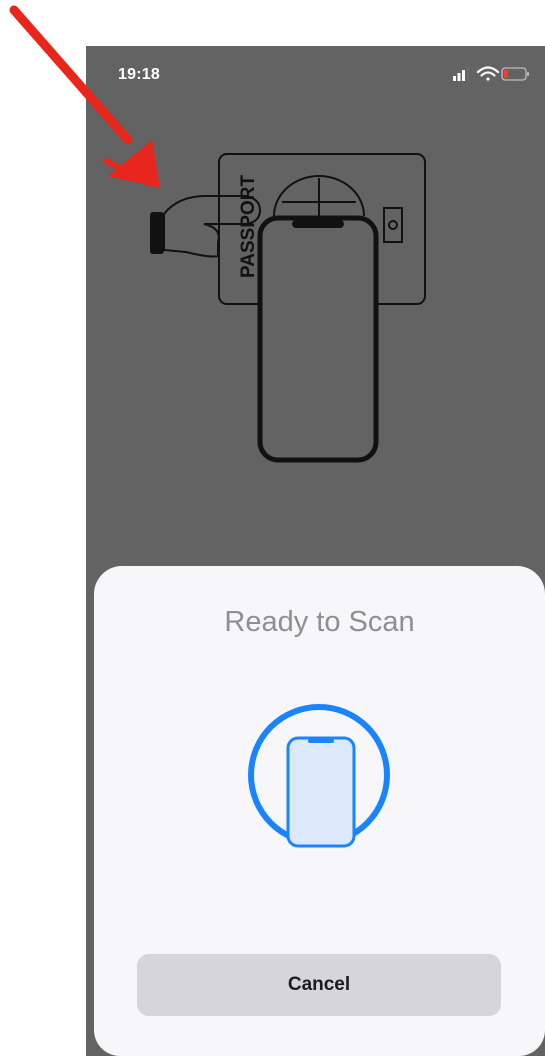 This screenshot has height=1056, width=545. Describe the element at coordinates (319, 776) in the screenshot. I see `phone-scan-icon` at that location.